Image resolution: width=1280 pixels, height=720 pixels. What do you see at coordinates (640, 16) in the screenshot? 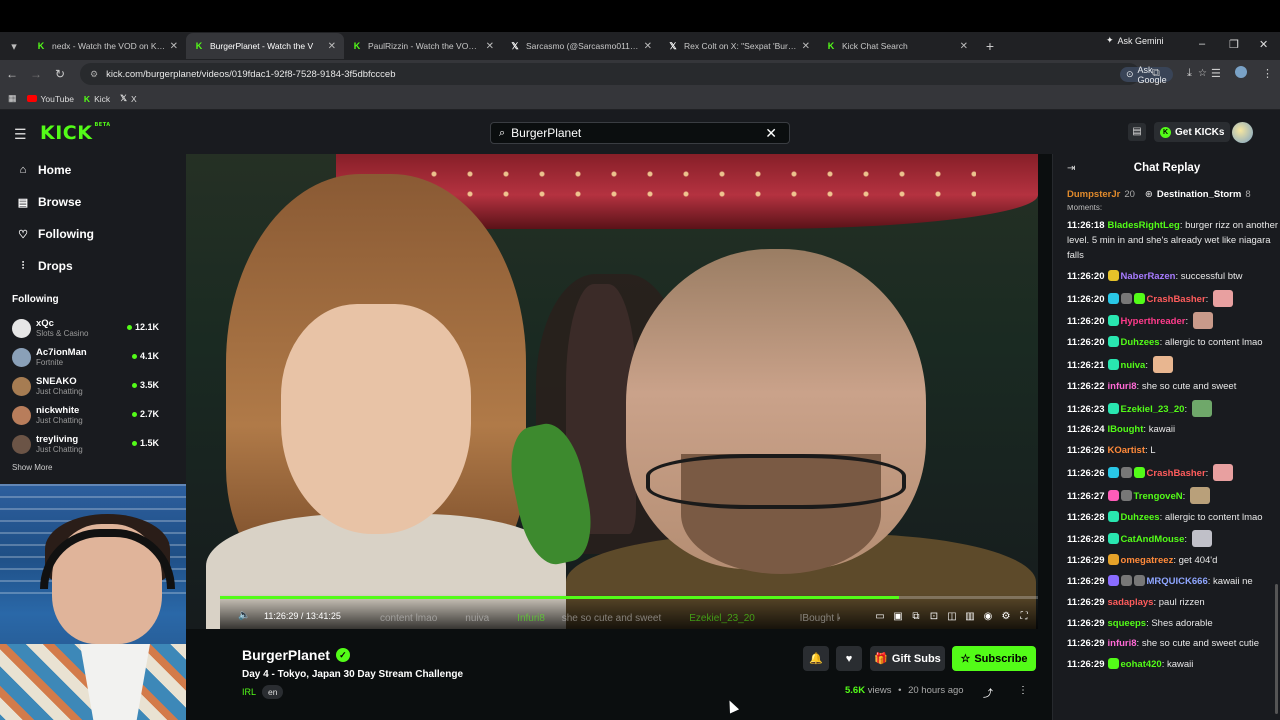
I see `top-black-strip` at bounding box center [640, 16].